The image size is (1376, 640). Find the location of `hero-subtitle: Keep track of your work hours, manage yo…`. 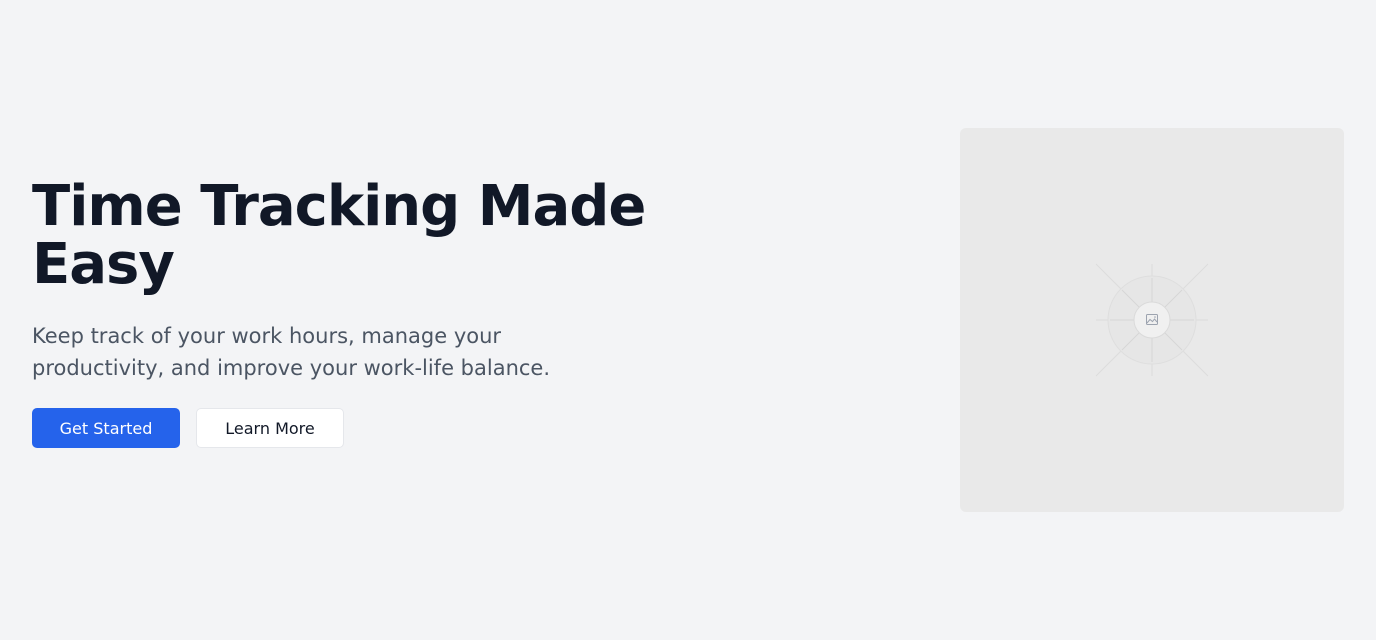

hero-subtitle: Keep track of your work hours, manage yo… is located at coordinates (291, 352).